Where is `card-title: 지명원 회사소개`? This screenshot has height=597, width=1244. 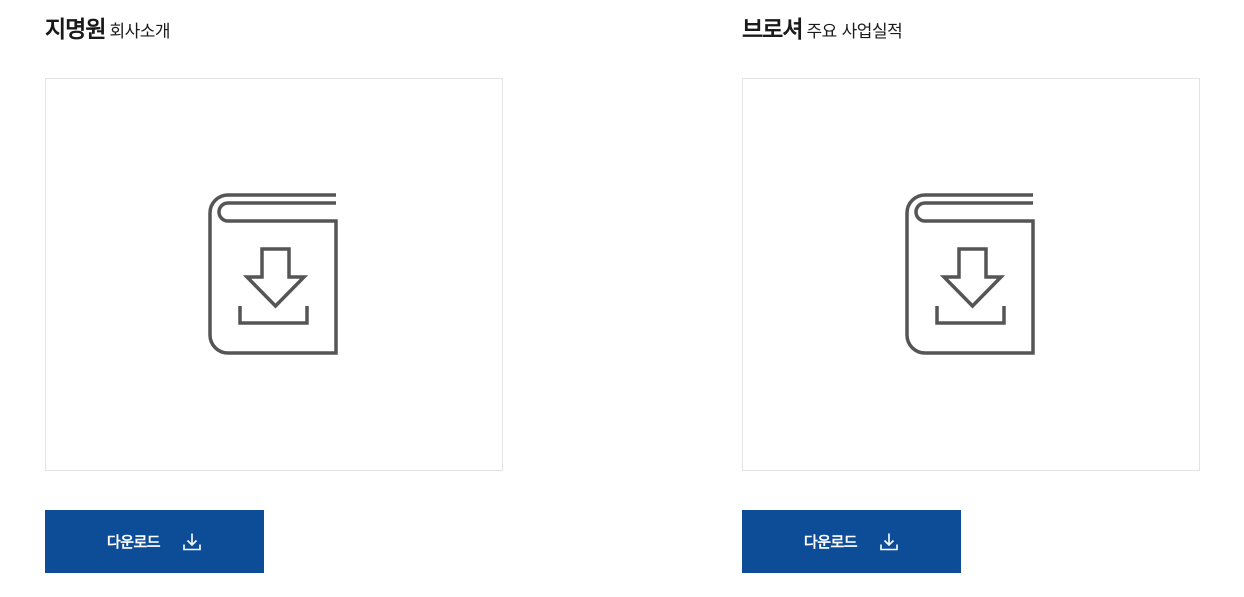 card-title: 지명원 회사소개 is located at coordinates (108, 31).